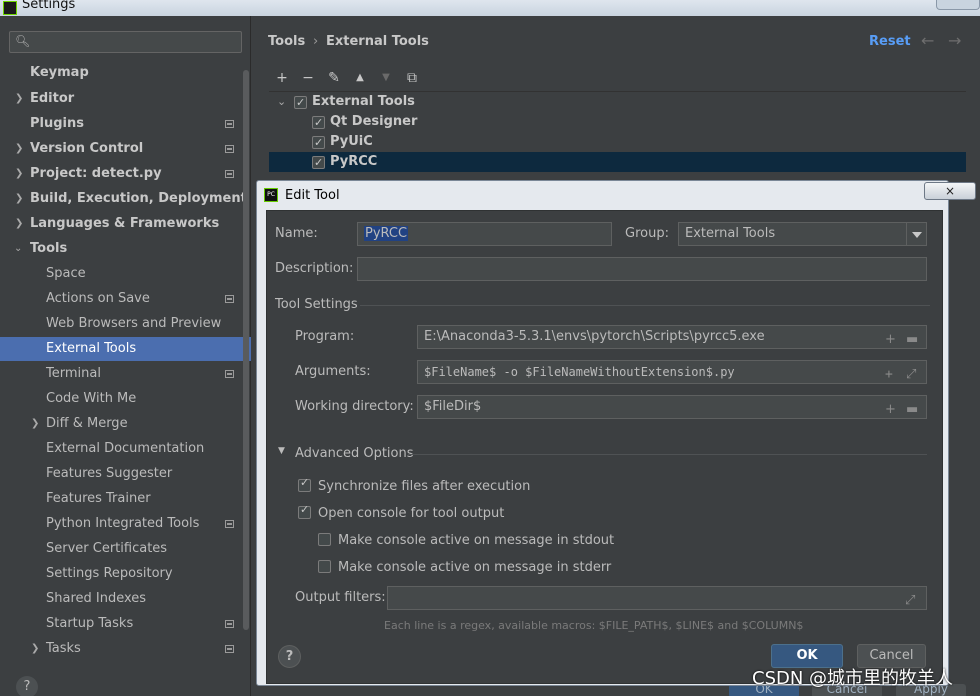 The image size is (980, 696). I want to click on sidebar-item-terminal: Terminal, so click(121, 374).